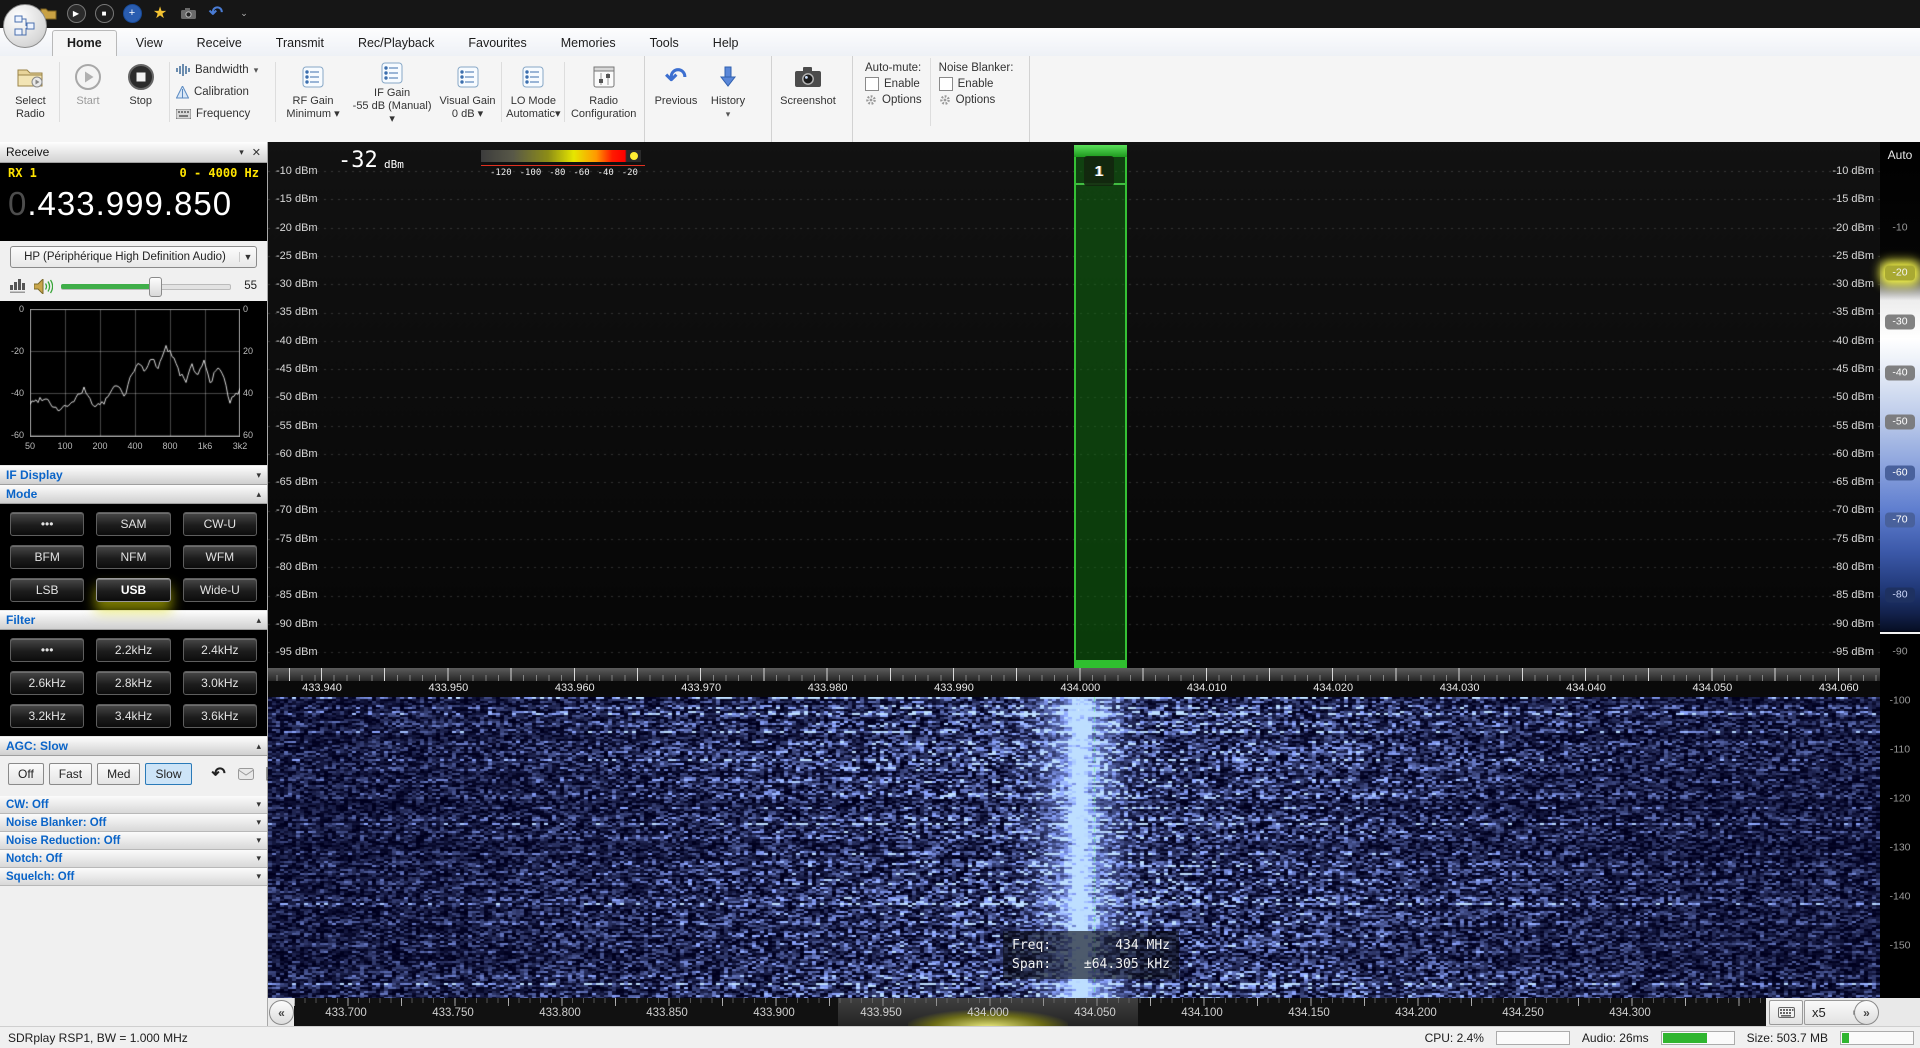 The image size is (1920, 1048). Describe the element at coordinates (976, 84) in the screenshot. I see `noise-blanker-enable-checkbox: Enable` at that location.